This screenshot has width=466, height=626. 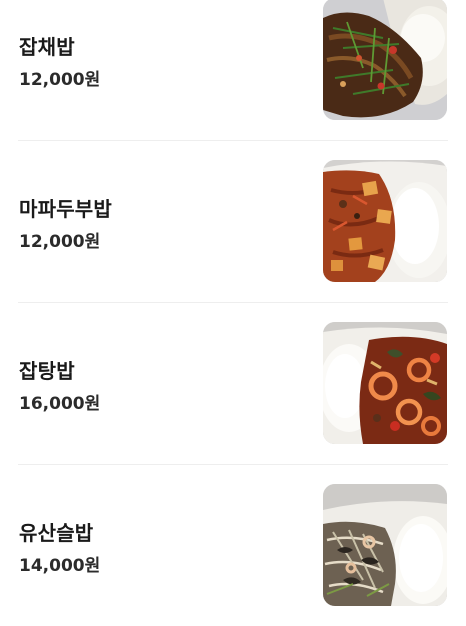 I want to click on japchae-rice-photo, so click(x=385, y=60).